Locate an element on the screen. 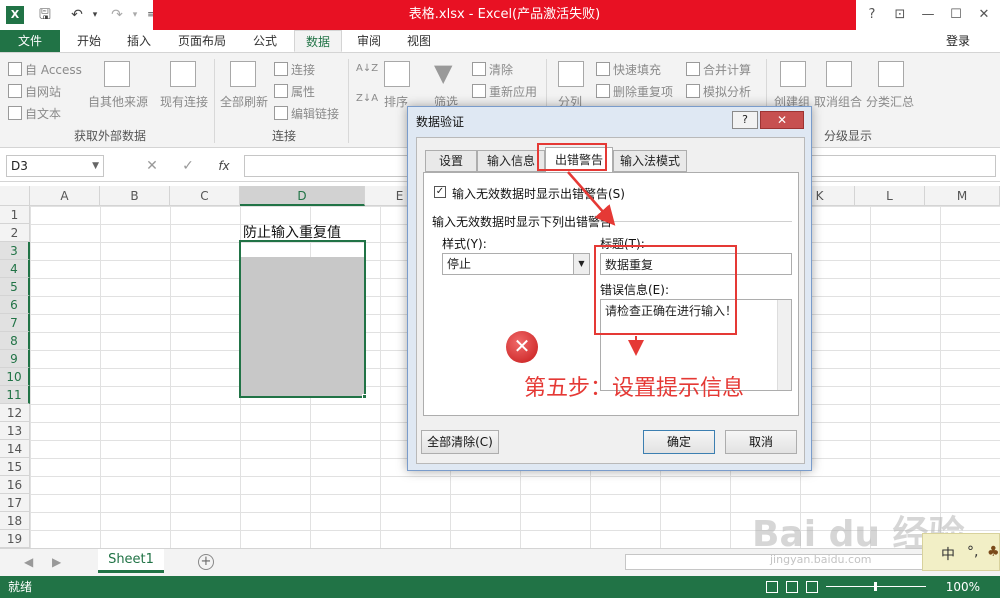  cell-d2: 防止输入重复值 is located at coordinates (292, 232).